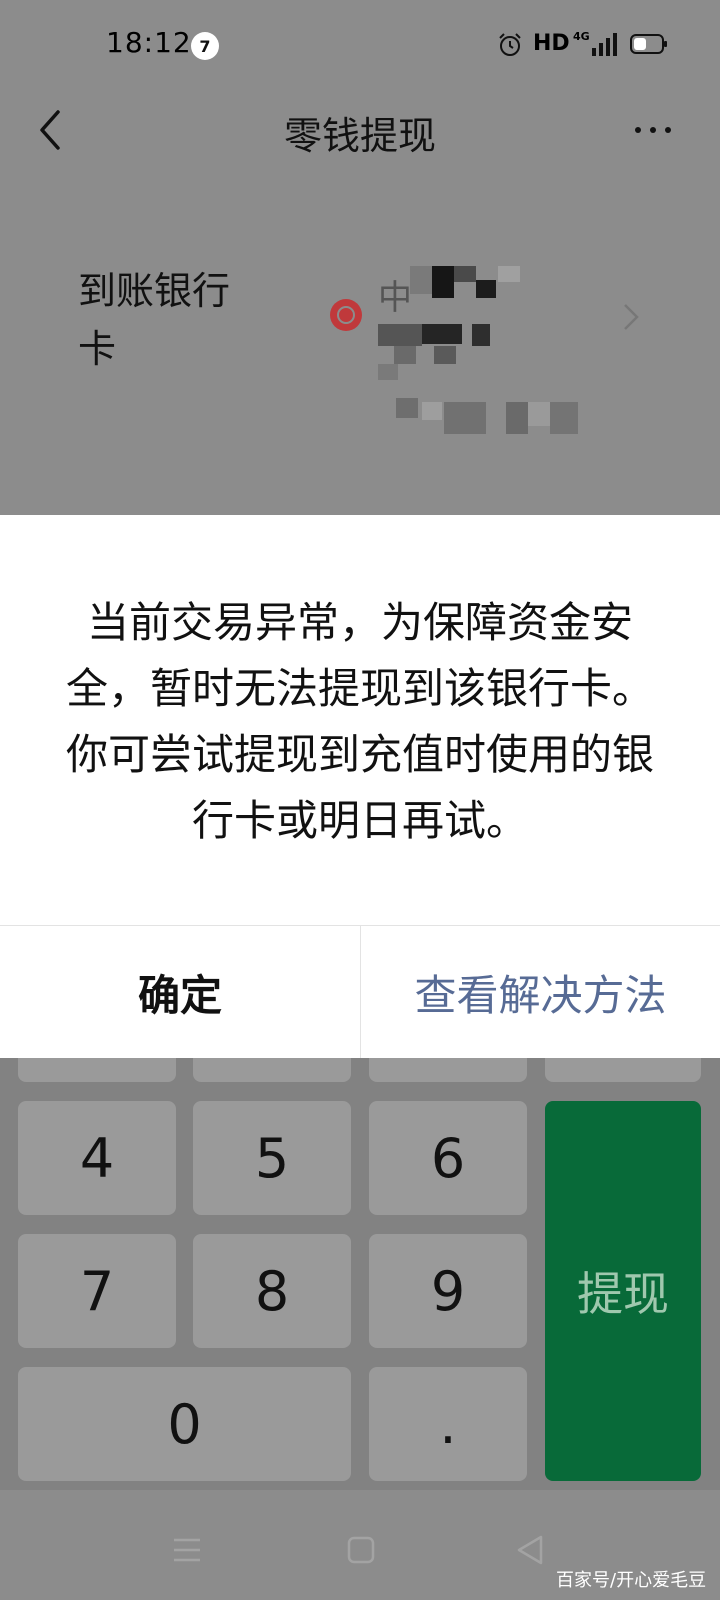  I want to click on view-solution-button: 查看解决方法, so click(540, 992).